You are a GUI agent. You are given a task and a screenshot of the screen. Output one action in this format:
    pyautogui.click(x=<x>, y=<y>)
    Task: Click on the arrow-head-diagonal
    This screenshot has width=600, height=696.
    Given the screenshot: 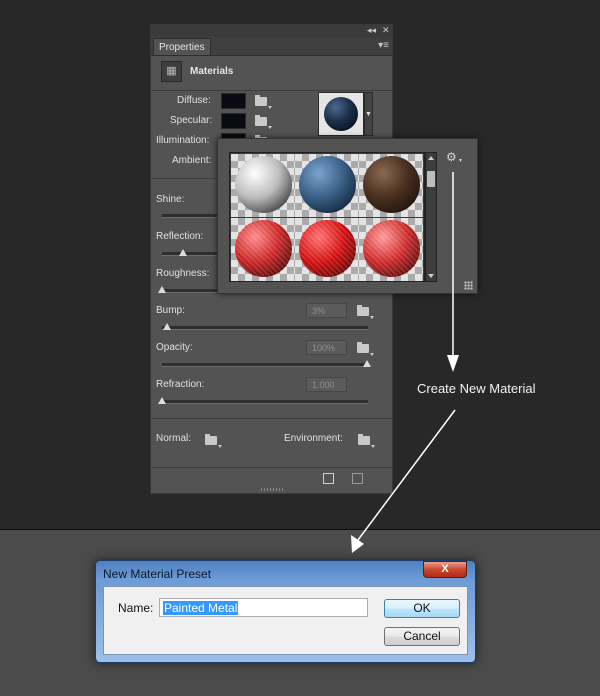 What is the action you would take?
    pyautogui.click(x=357, y=544)
    